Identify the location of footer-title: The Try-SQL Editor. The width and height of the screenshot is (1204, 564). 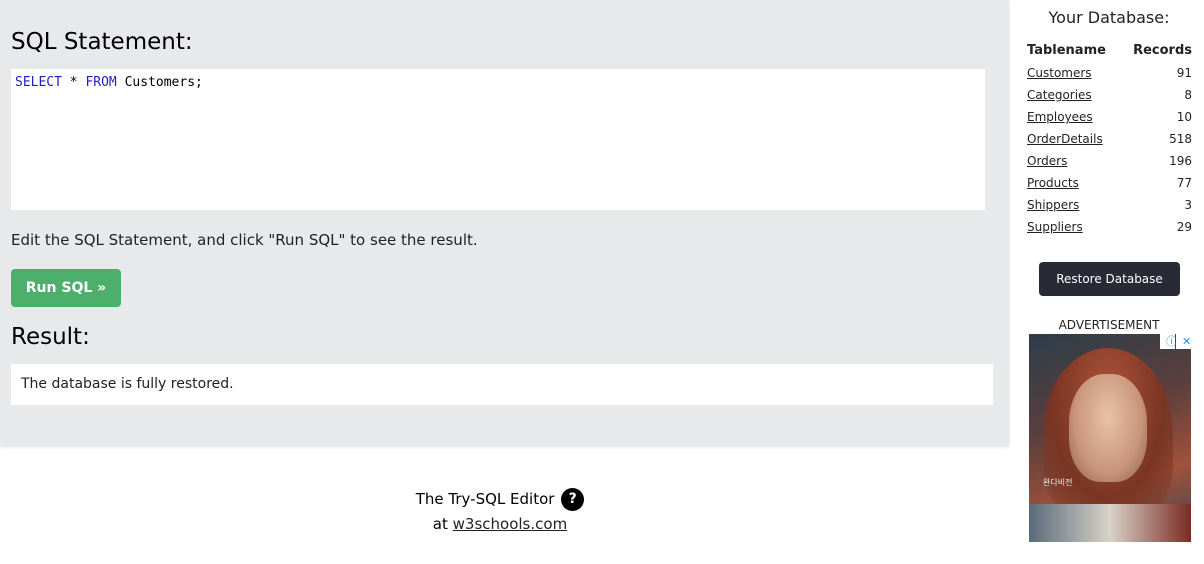
(485, 499).